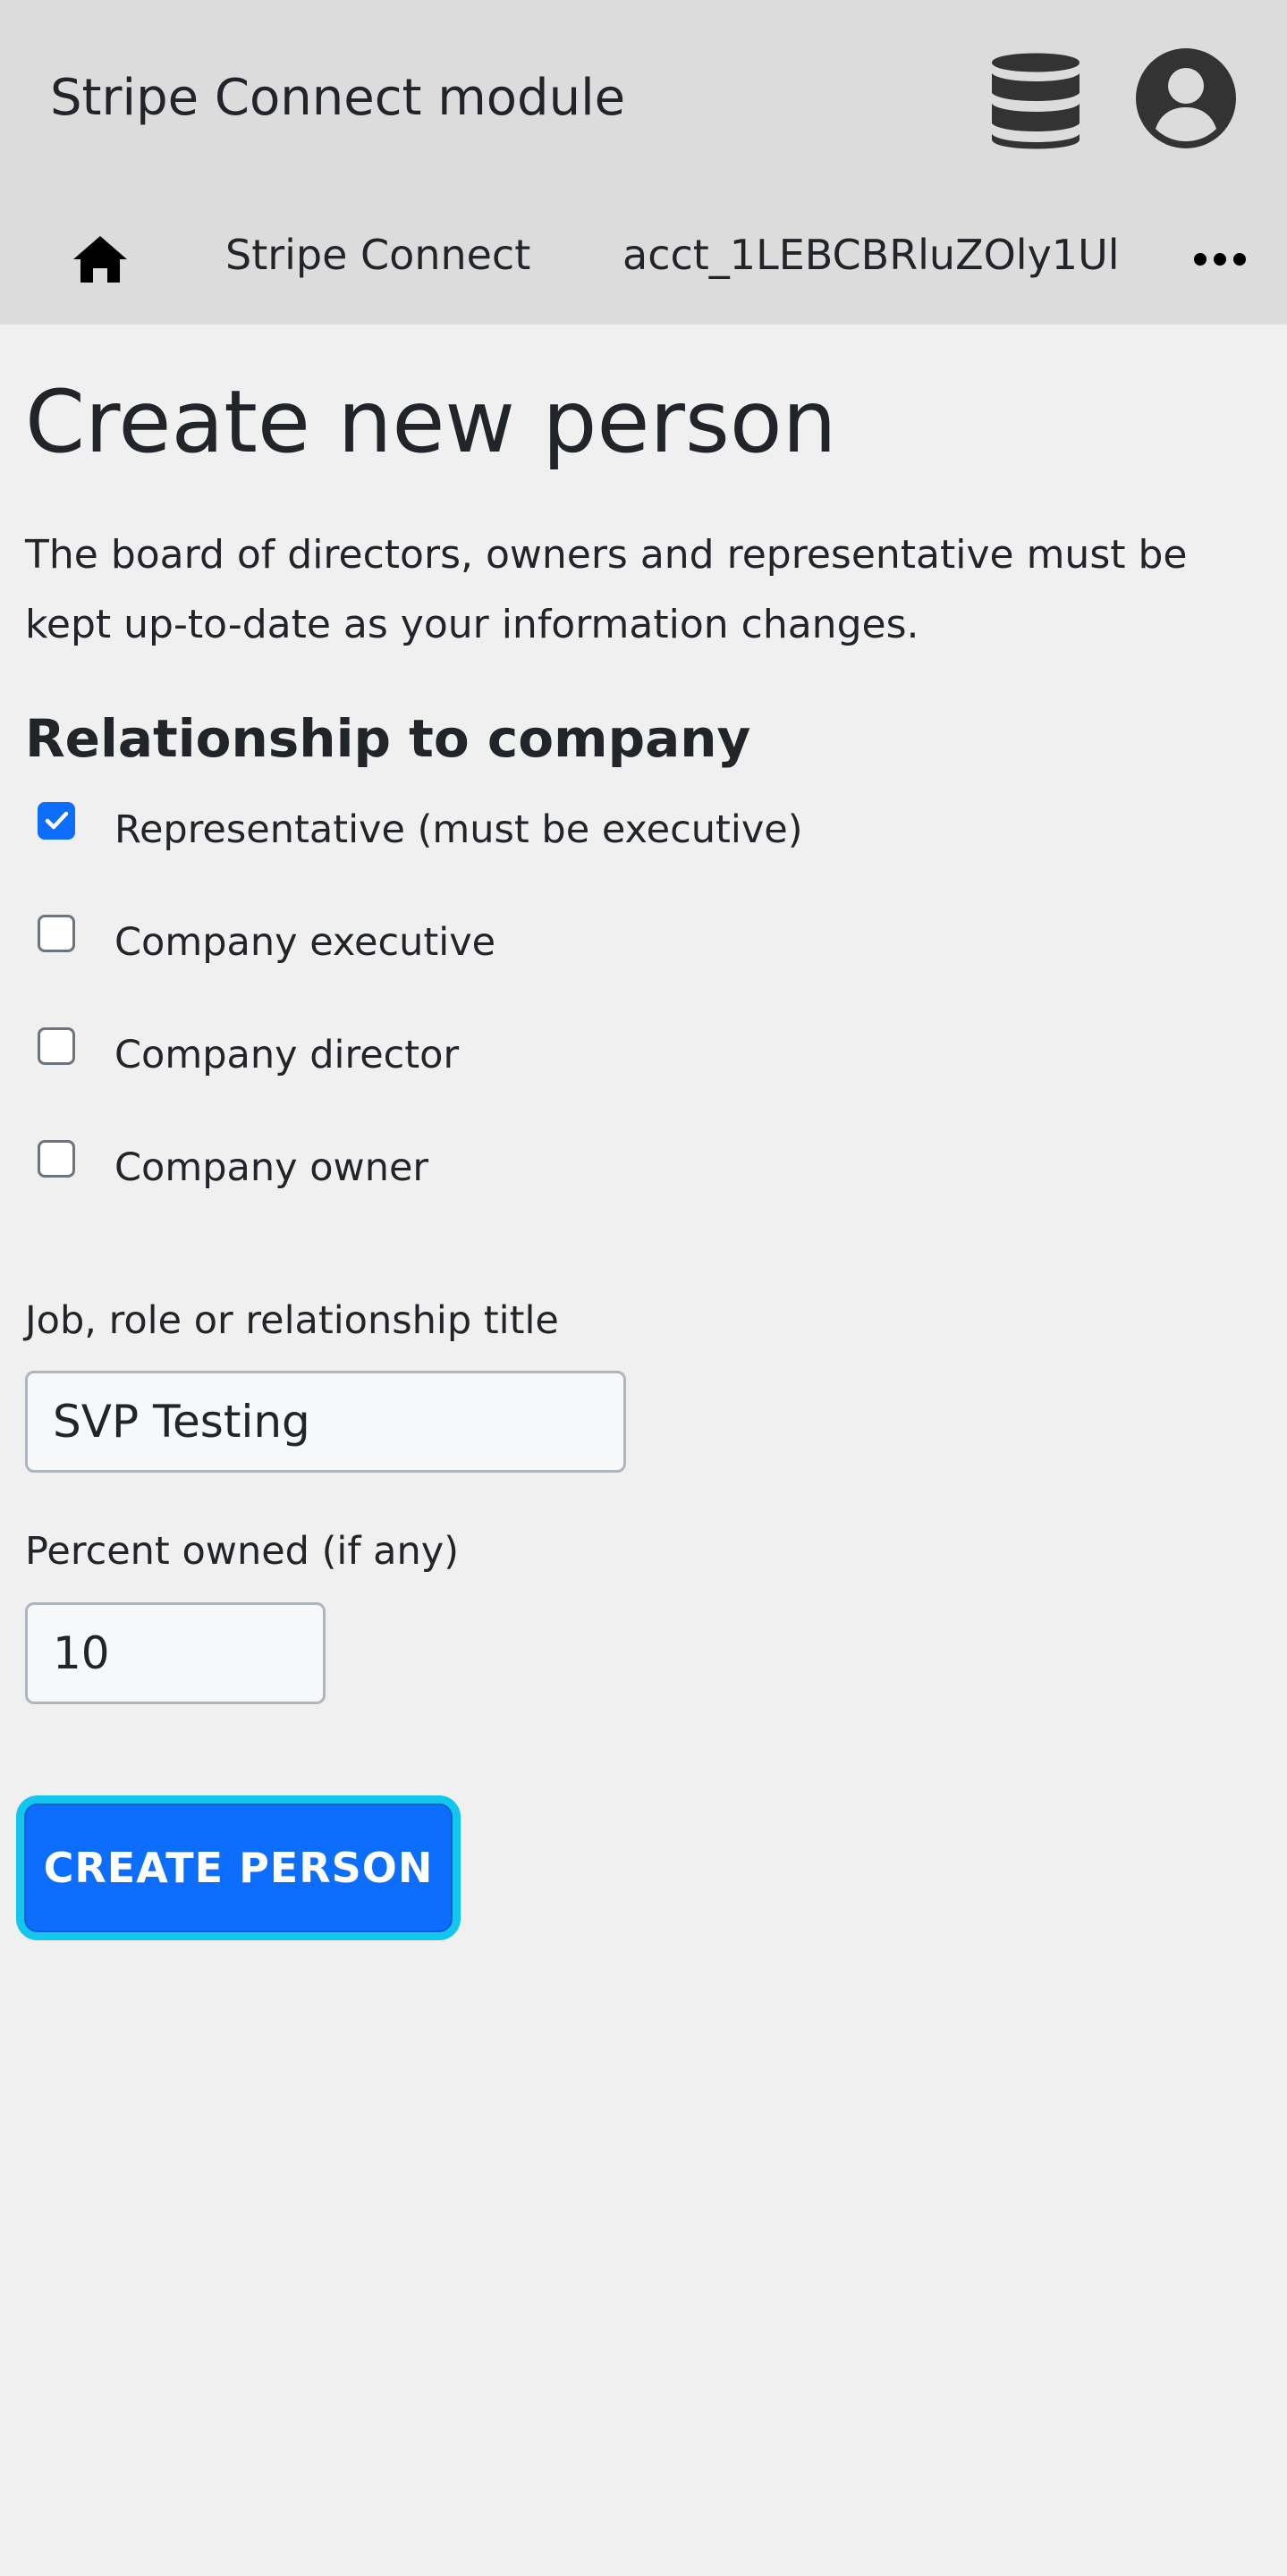  What do you see at coordinates (304, 942) in the screenshot?
I see `executive-label: Company executive` at bounding box center [304, 942].